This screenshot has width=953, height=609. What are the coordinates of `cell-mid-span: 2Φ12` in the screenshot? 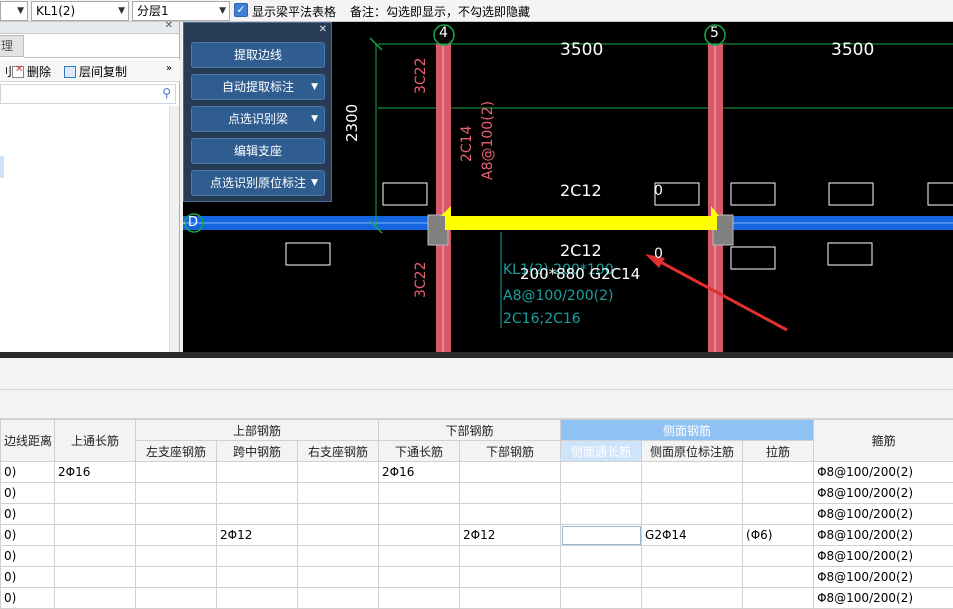 It's located at (257, 535).